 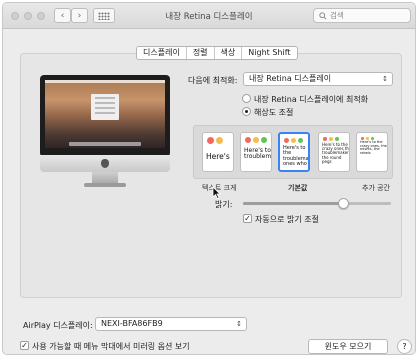 What do you see at coordinates (201, 53) in the screenshot?
I see `tab-arrangement: 정렬` at bounding box center [201, 53].